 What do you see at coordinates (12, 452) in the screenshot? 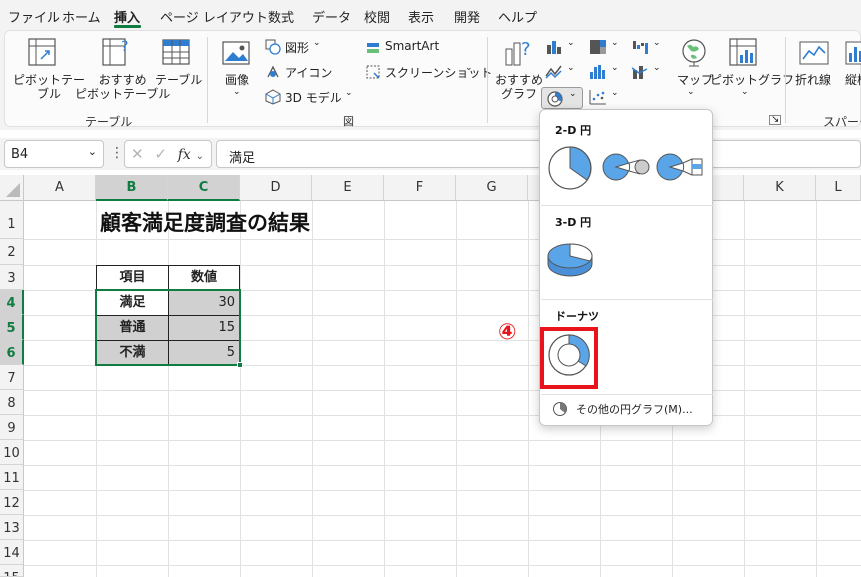
I see `row-header-10: 10` at bounding box center [12, 452].